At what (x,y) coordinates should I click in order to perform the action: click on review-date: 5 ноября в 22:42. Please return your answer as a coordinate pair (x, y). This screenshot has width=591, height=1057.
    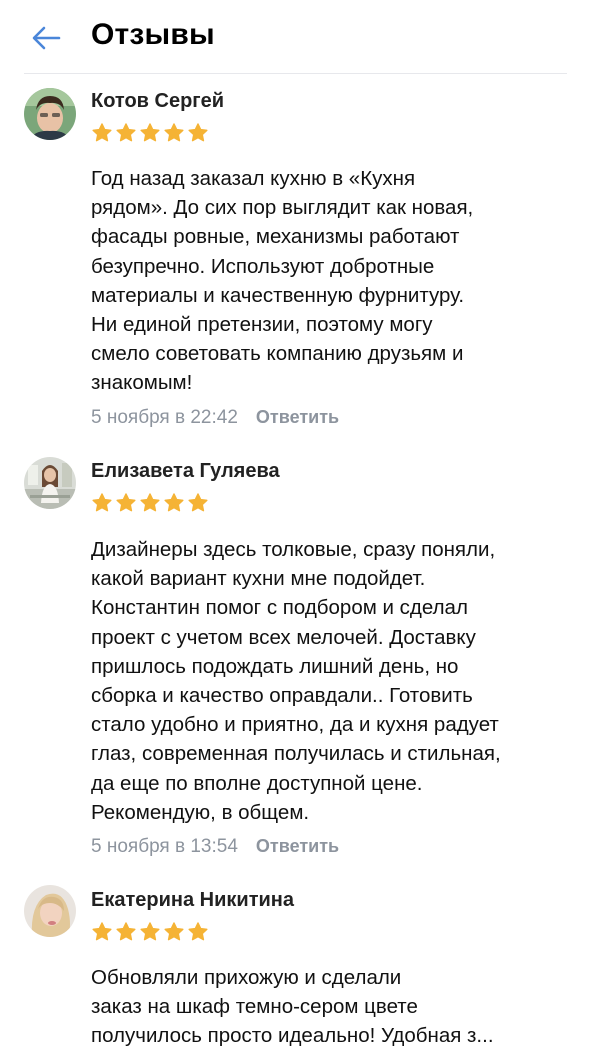
    Looking at the image, I should click on (164, 417).